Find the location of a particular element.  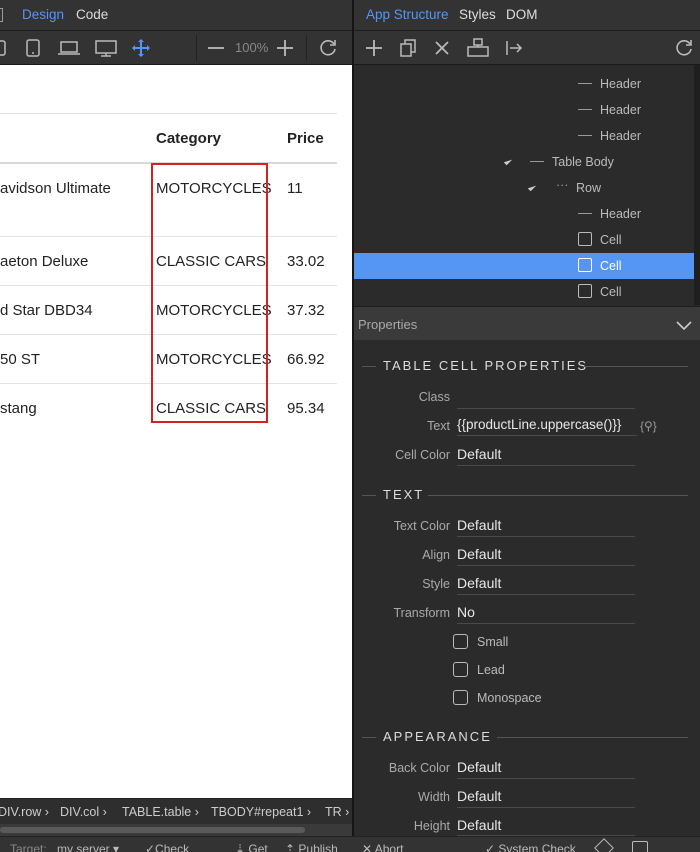

tablet-icon is located at coordinates (33, 48).